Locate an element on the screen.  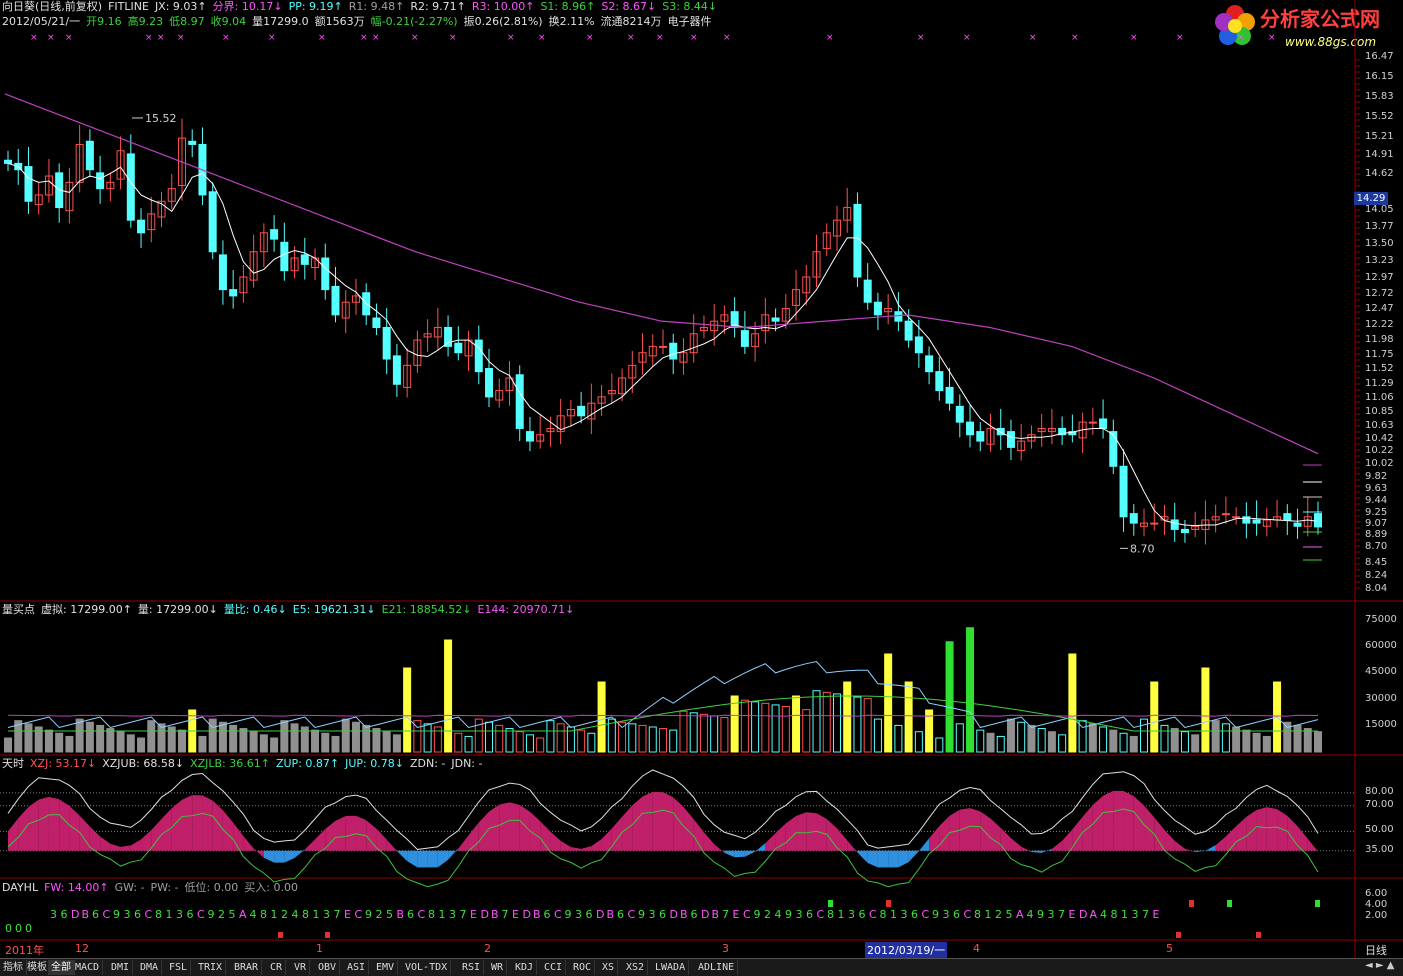
price-tick: 11.06 is located at coordinates (1379, 398).